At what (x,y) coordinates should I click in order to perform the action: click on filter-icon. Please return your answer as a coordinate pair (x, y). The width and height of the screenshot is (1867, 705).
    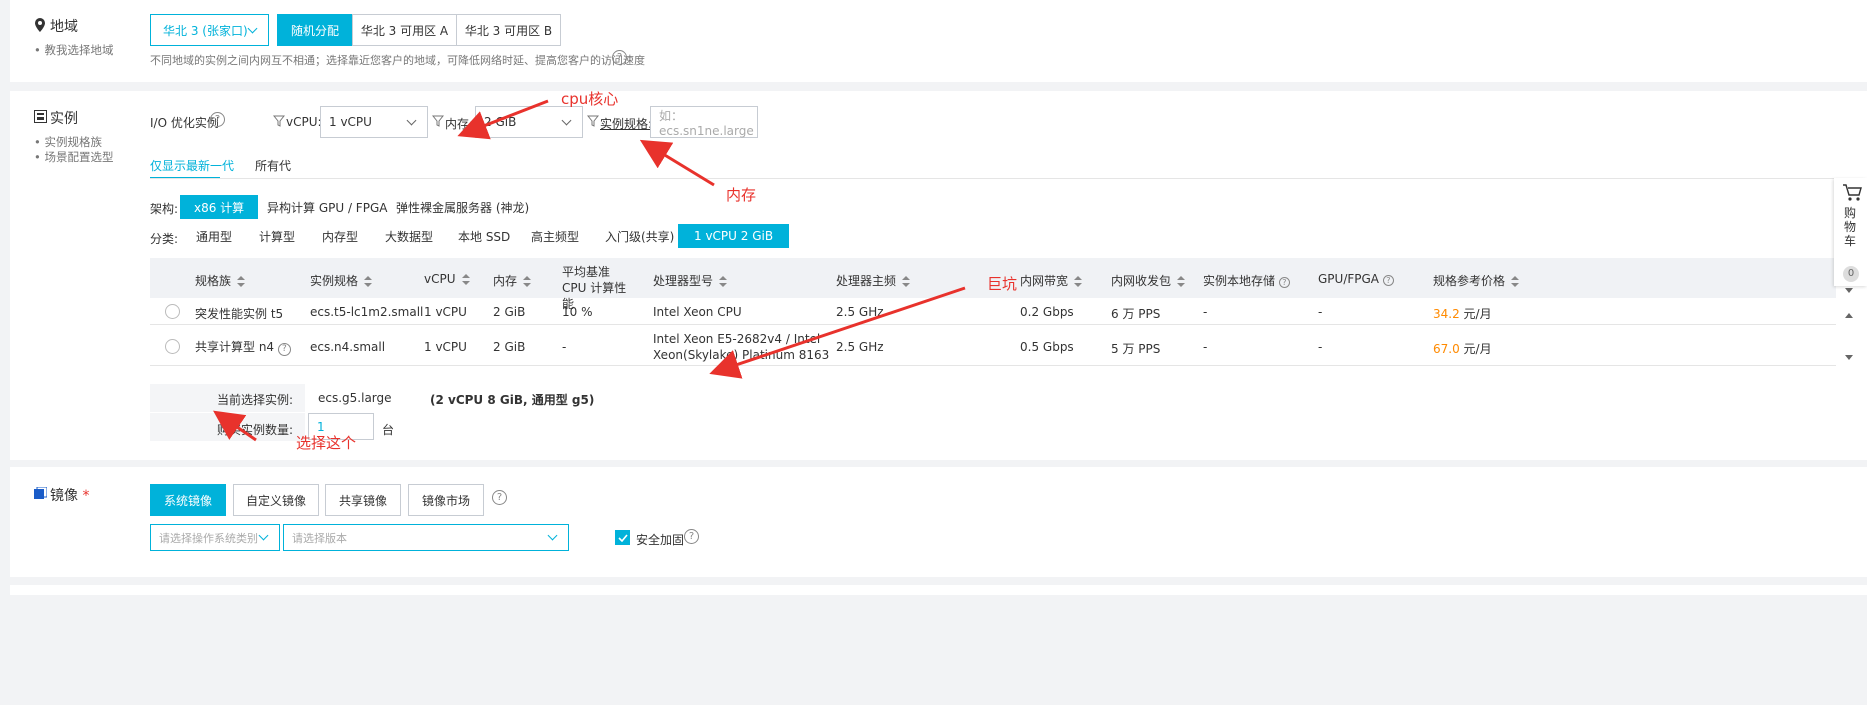
    Looking at the image, I should click on (438, 121).